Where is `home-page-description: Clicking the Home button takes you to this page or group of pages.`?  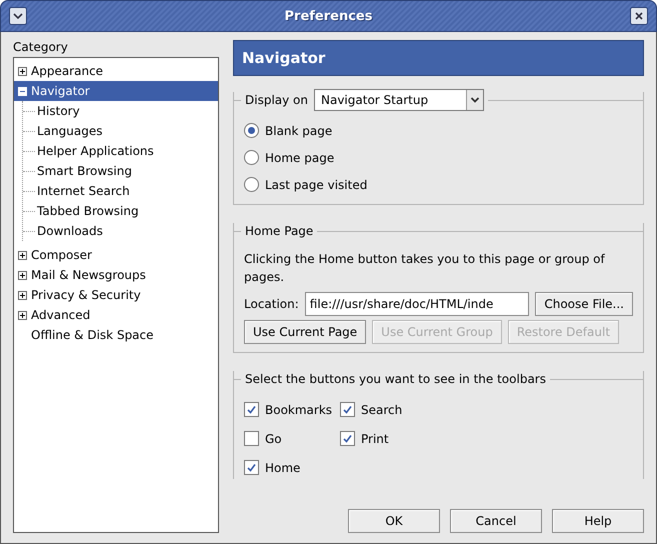
home-page-description: Clicking the Home button takes you to this page or group of pages. is located at coordinates (425, 268).